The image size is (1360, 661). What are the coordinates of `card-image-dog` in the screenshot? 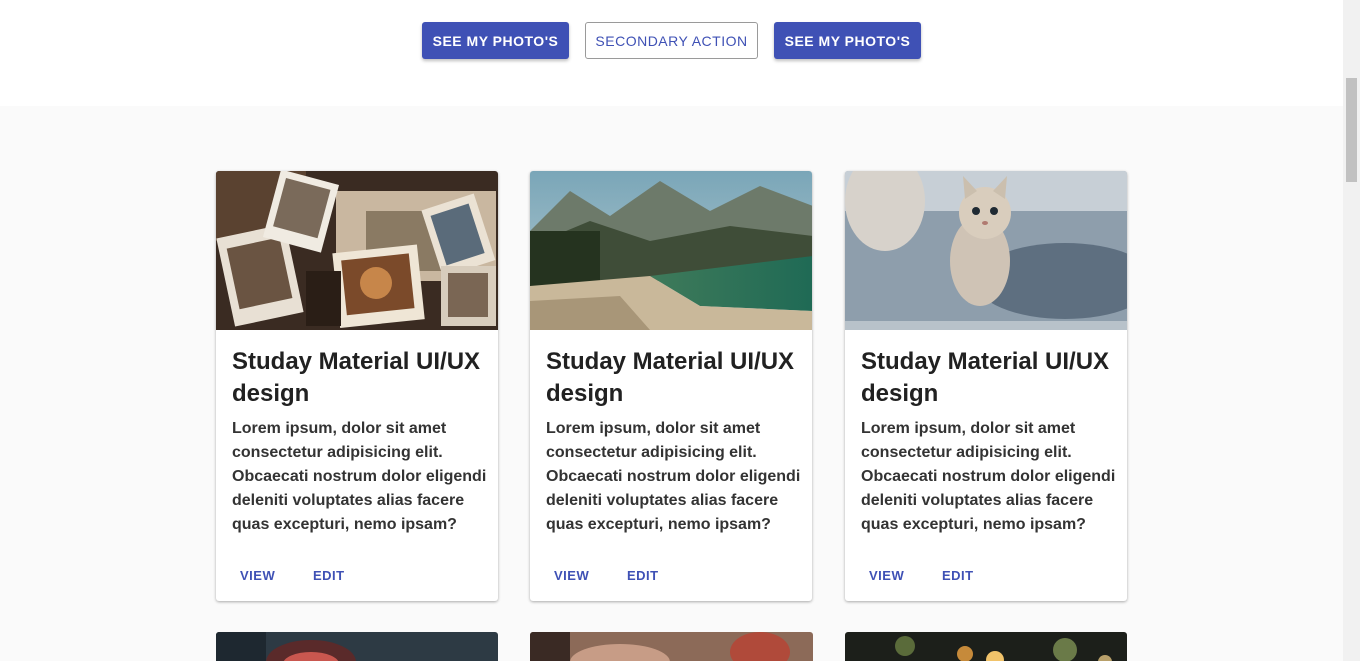 It's located at (357, 646).